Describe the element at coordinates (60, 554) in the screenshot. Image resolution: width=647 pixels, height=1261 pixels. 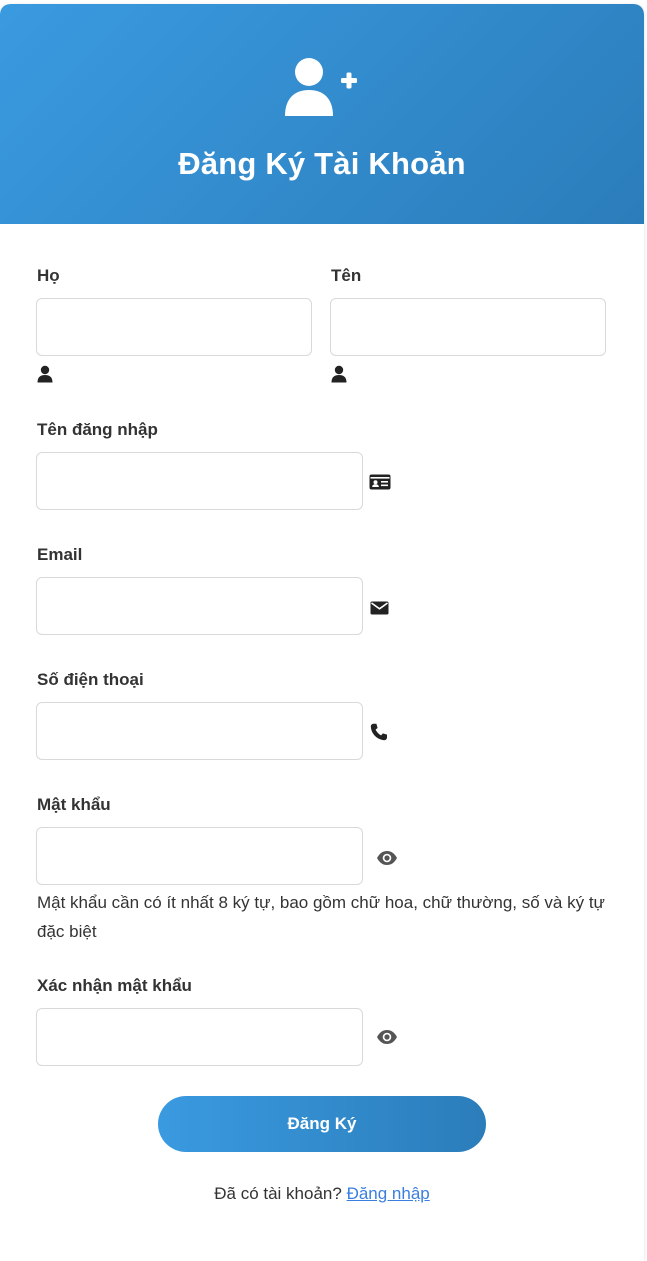
I see `email-label: Email` at that location.